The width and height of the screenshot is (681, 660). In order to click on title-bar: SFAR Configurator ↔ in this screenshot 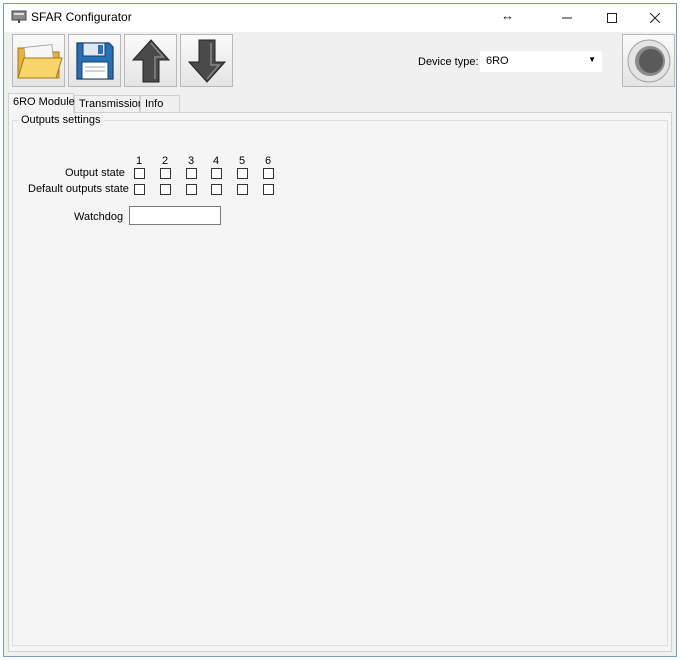, I will do `click(340, 18)`.